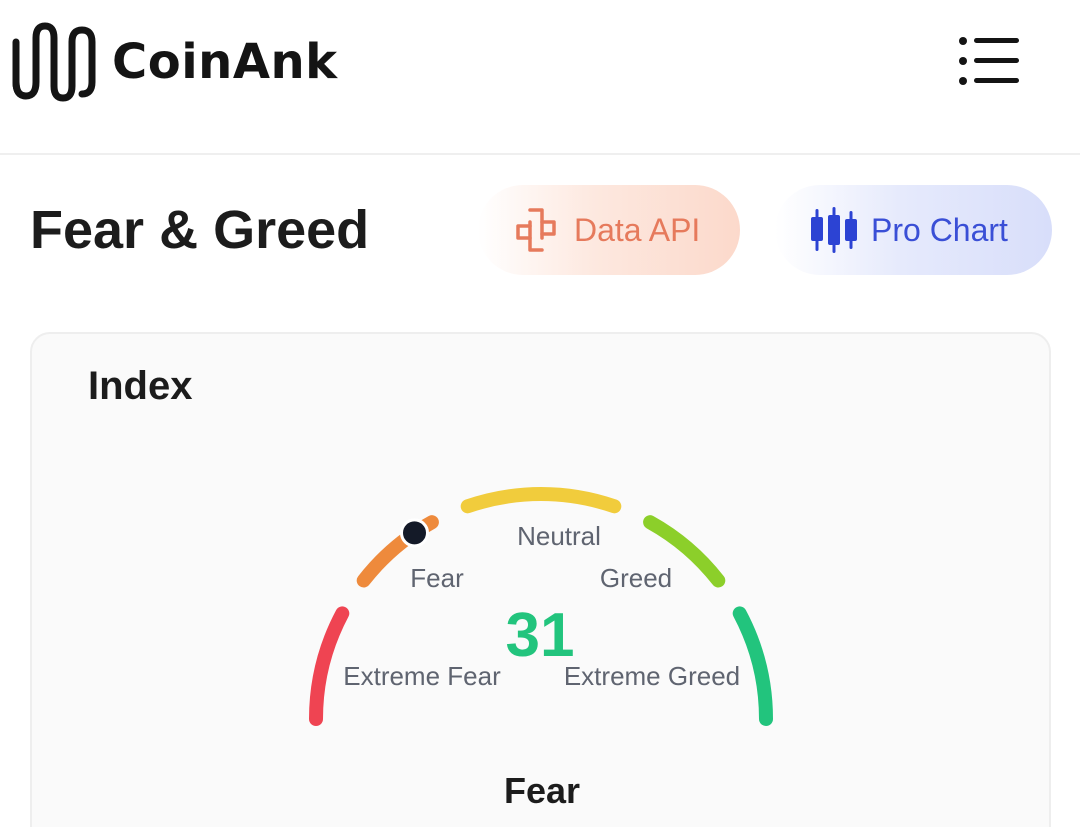 Image resolution: width=1080 pixels, height=827 pixels. I want to click on coinank-wave-icon, so click(54, 62).